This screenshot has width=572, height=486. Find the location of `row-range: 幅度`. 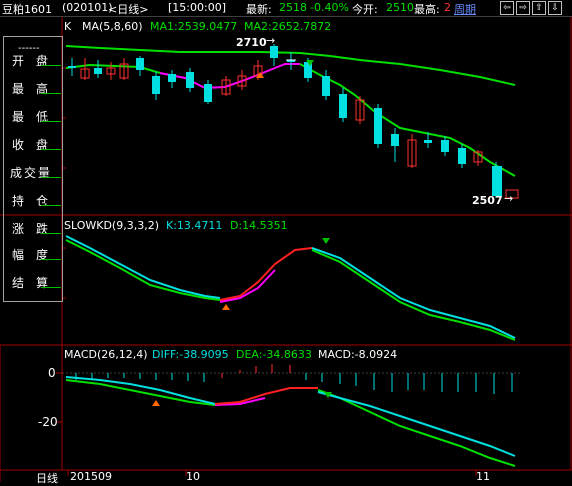

row-range: 幅度 is located at coordinates (33, 255).